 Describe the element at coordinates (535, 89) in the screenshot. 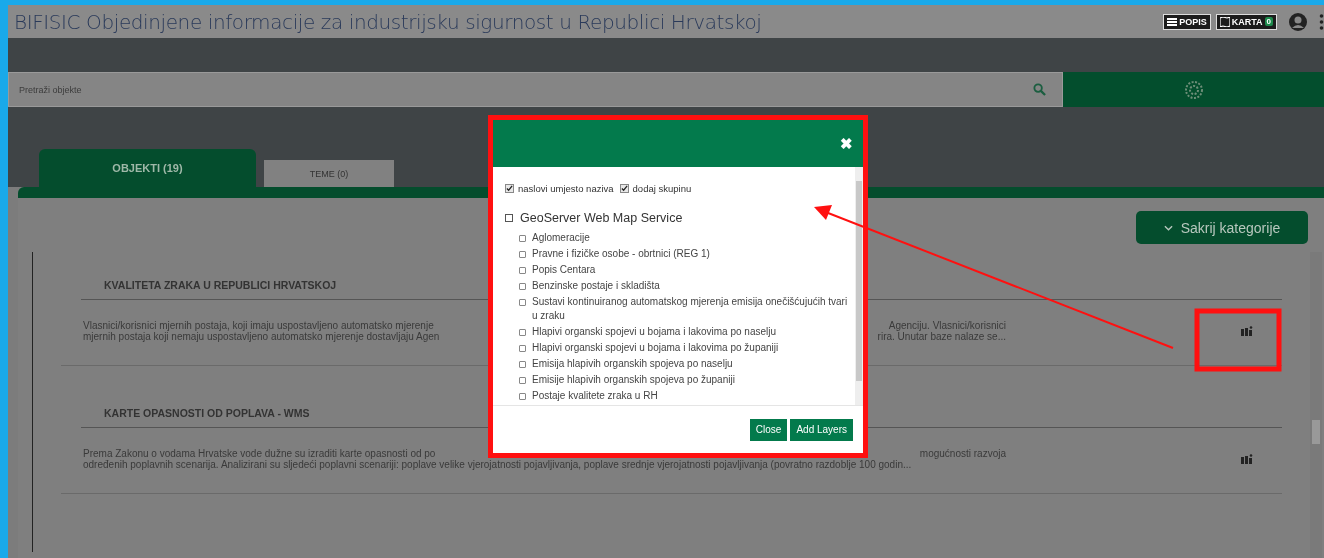

I see `search-bar: Pretraži objekte` at that location.